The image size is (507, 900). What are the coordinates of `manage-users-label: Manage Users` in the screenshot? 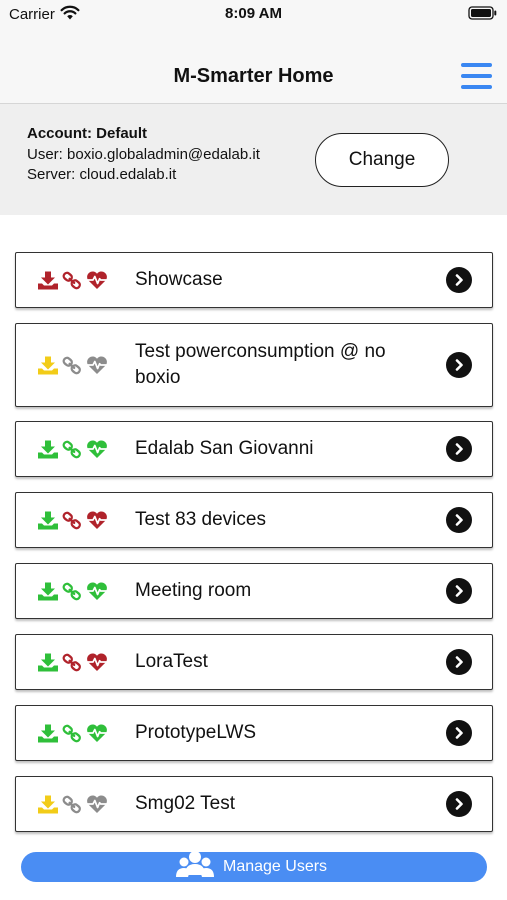 It's located at (275, 866).